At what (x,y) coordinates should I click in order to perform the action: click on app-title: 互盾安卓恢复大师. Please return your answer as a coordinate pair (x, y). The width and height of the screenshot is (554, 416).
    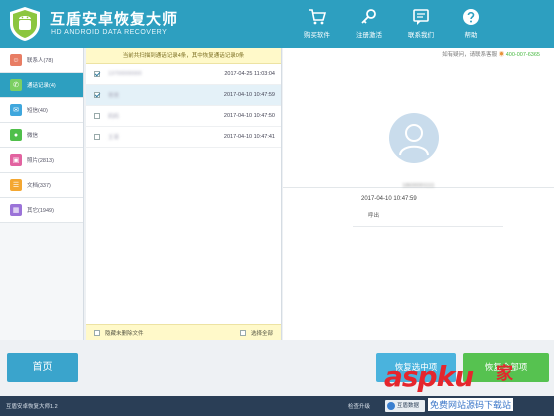
    Looking at the image, I should click on (114, 19).